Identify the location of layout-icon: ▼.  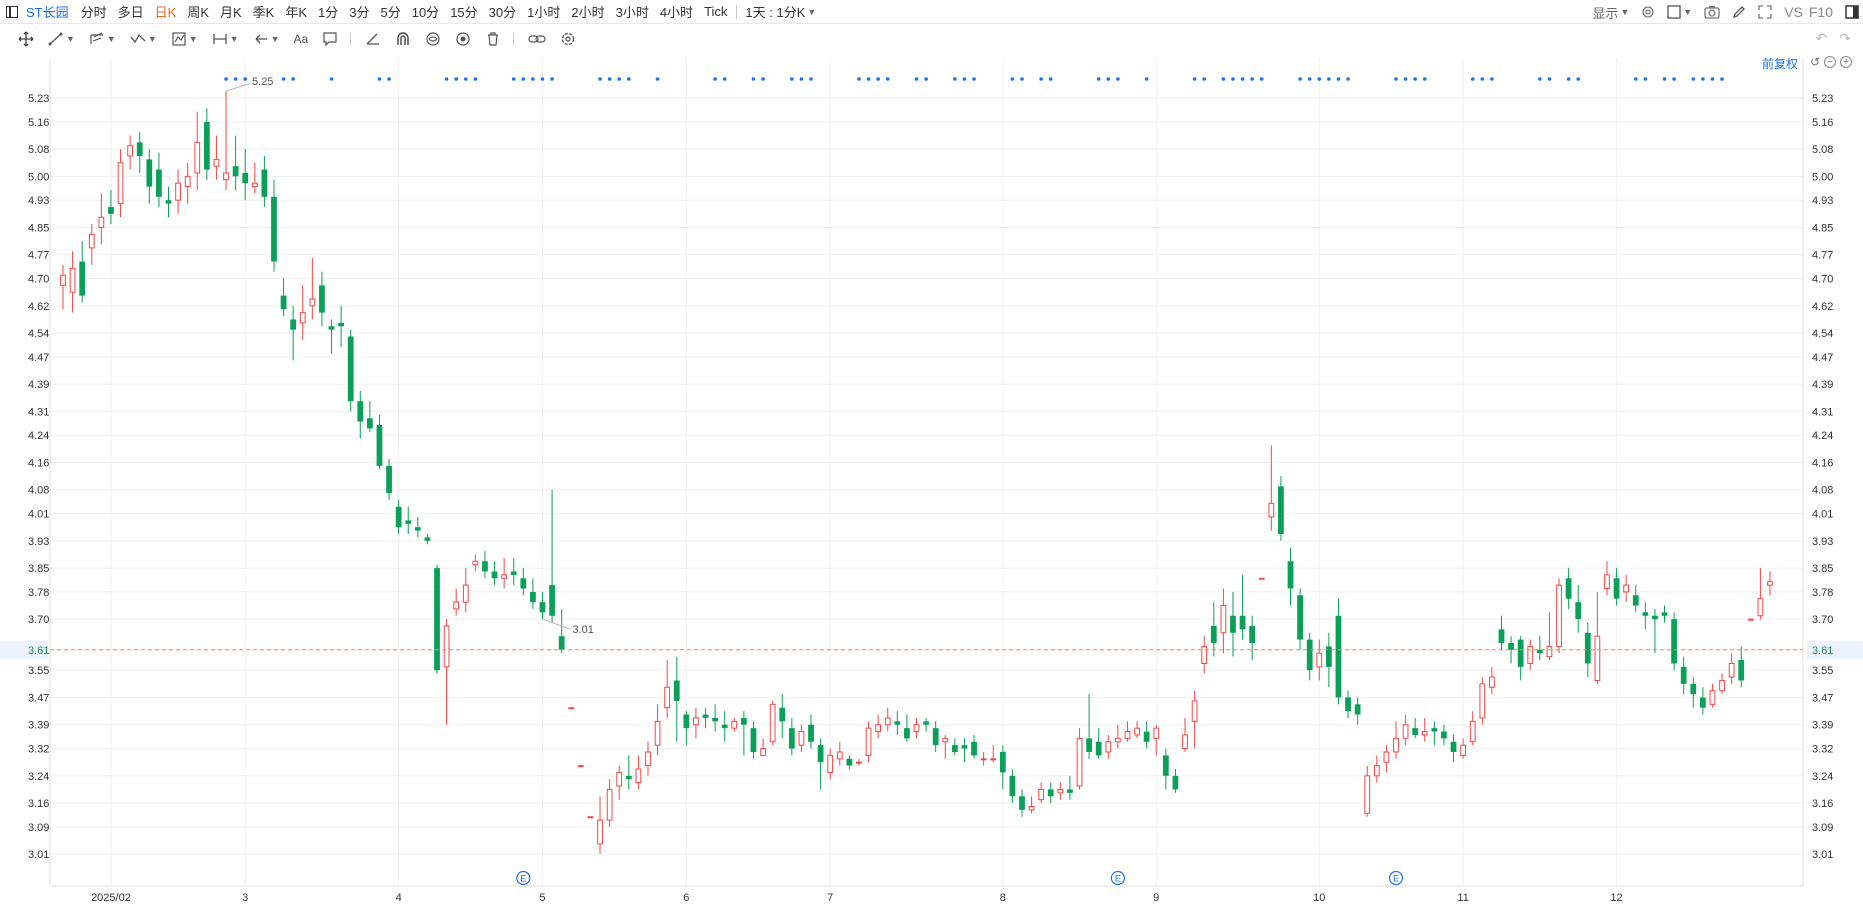
(1679, 12).